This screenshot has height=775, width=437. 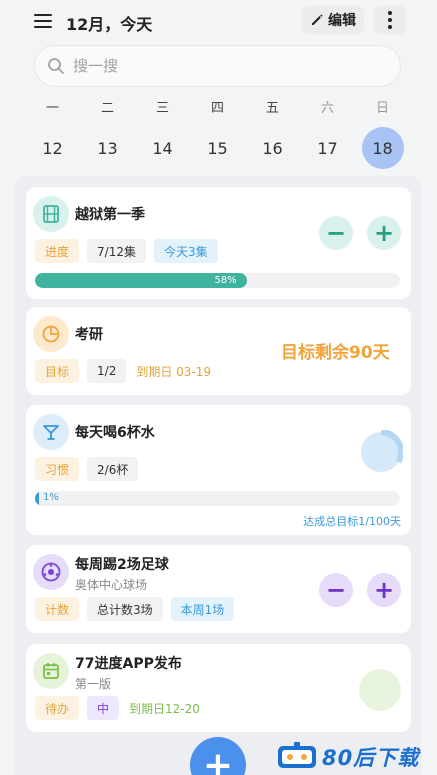 I want to click on type-tag: 习惯, so click(x=57, y=469).